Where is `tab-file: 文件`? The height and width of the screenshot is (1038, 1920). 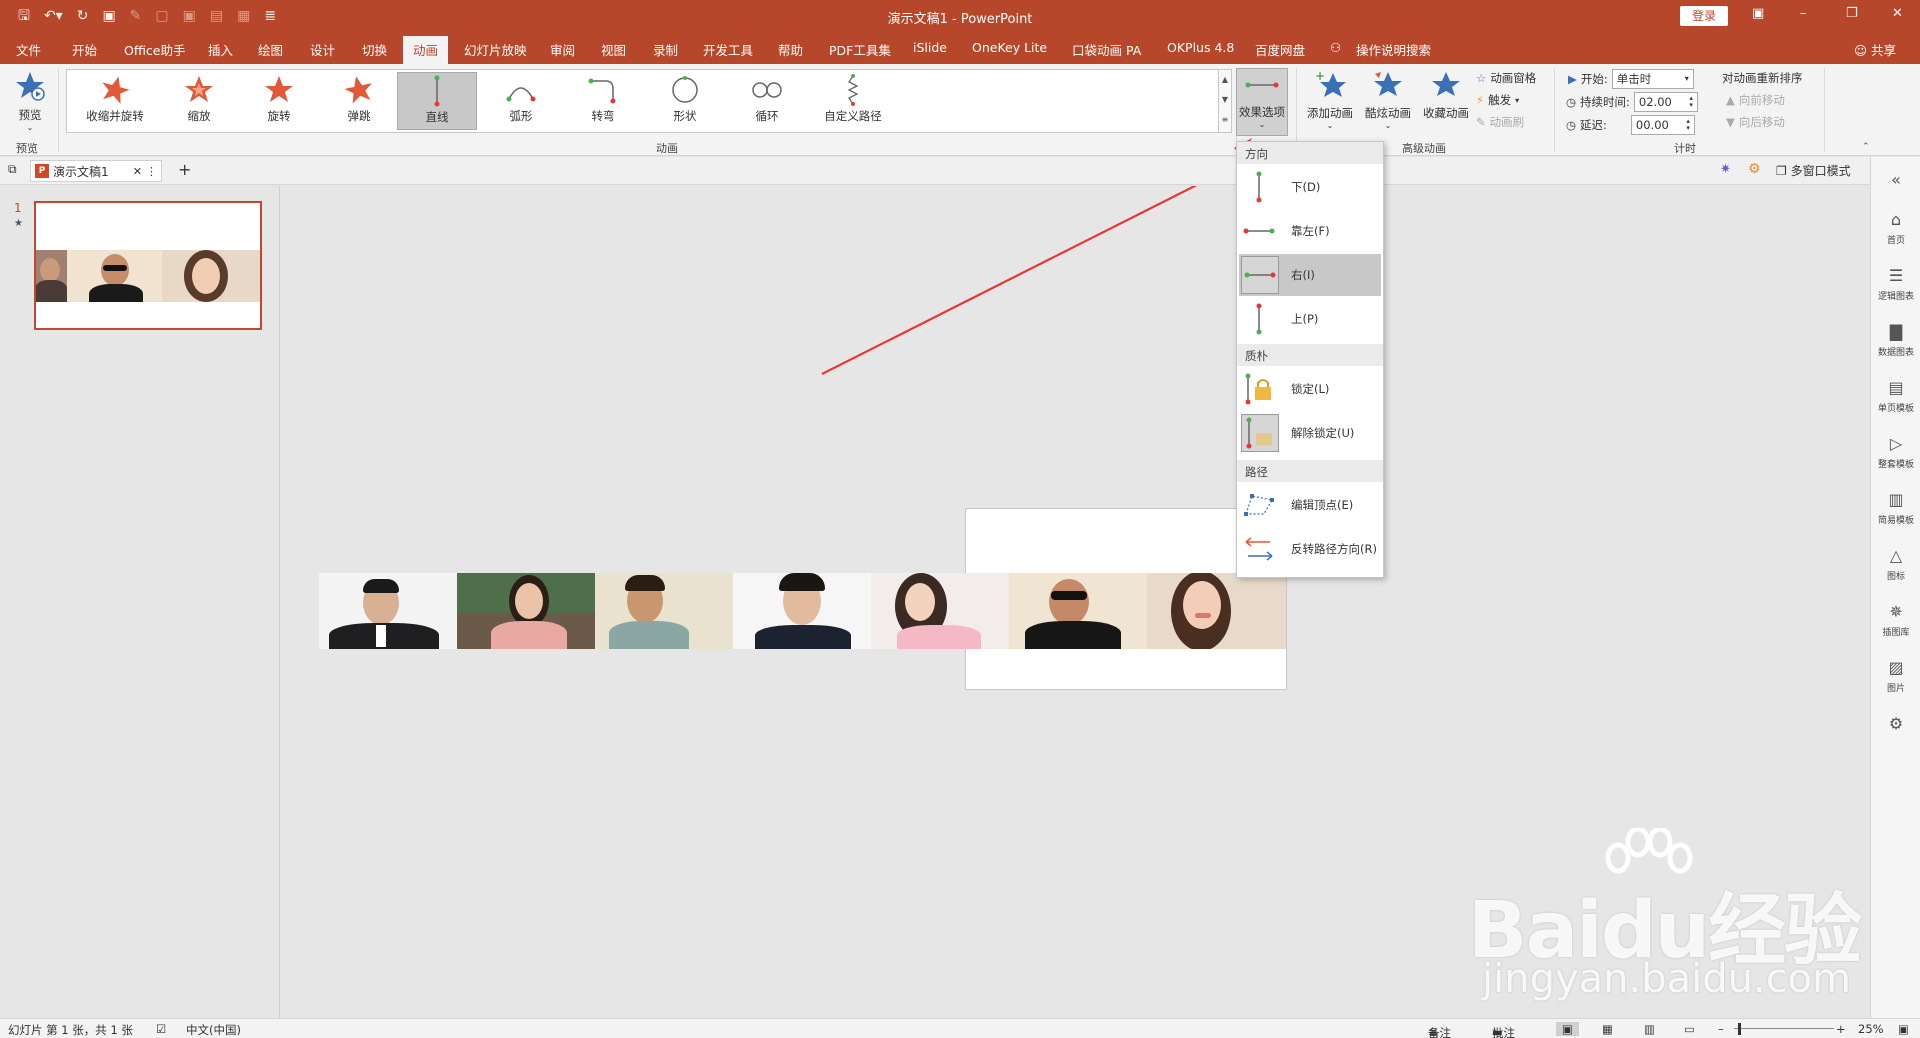
tab-file: 文件 is located at coordinates (28, 49).